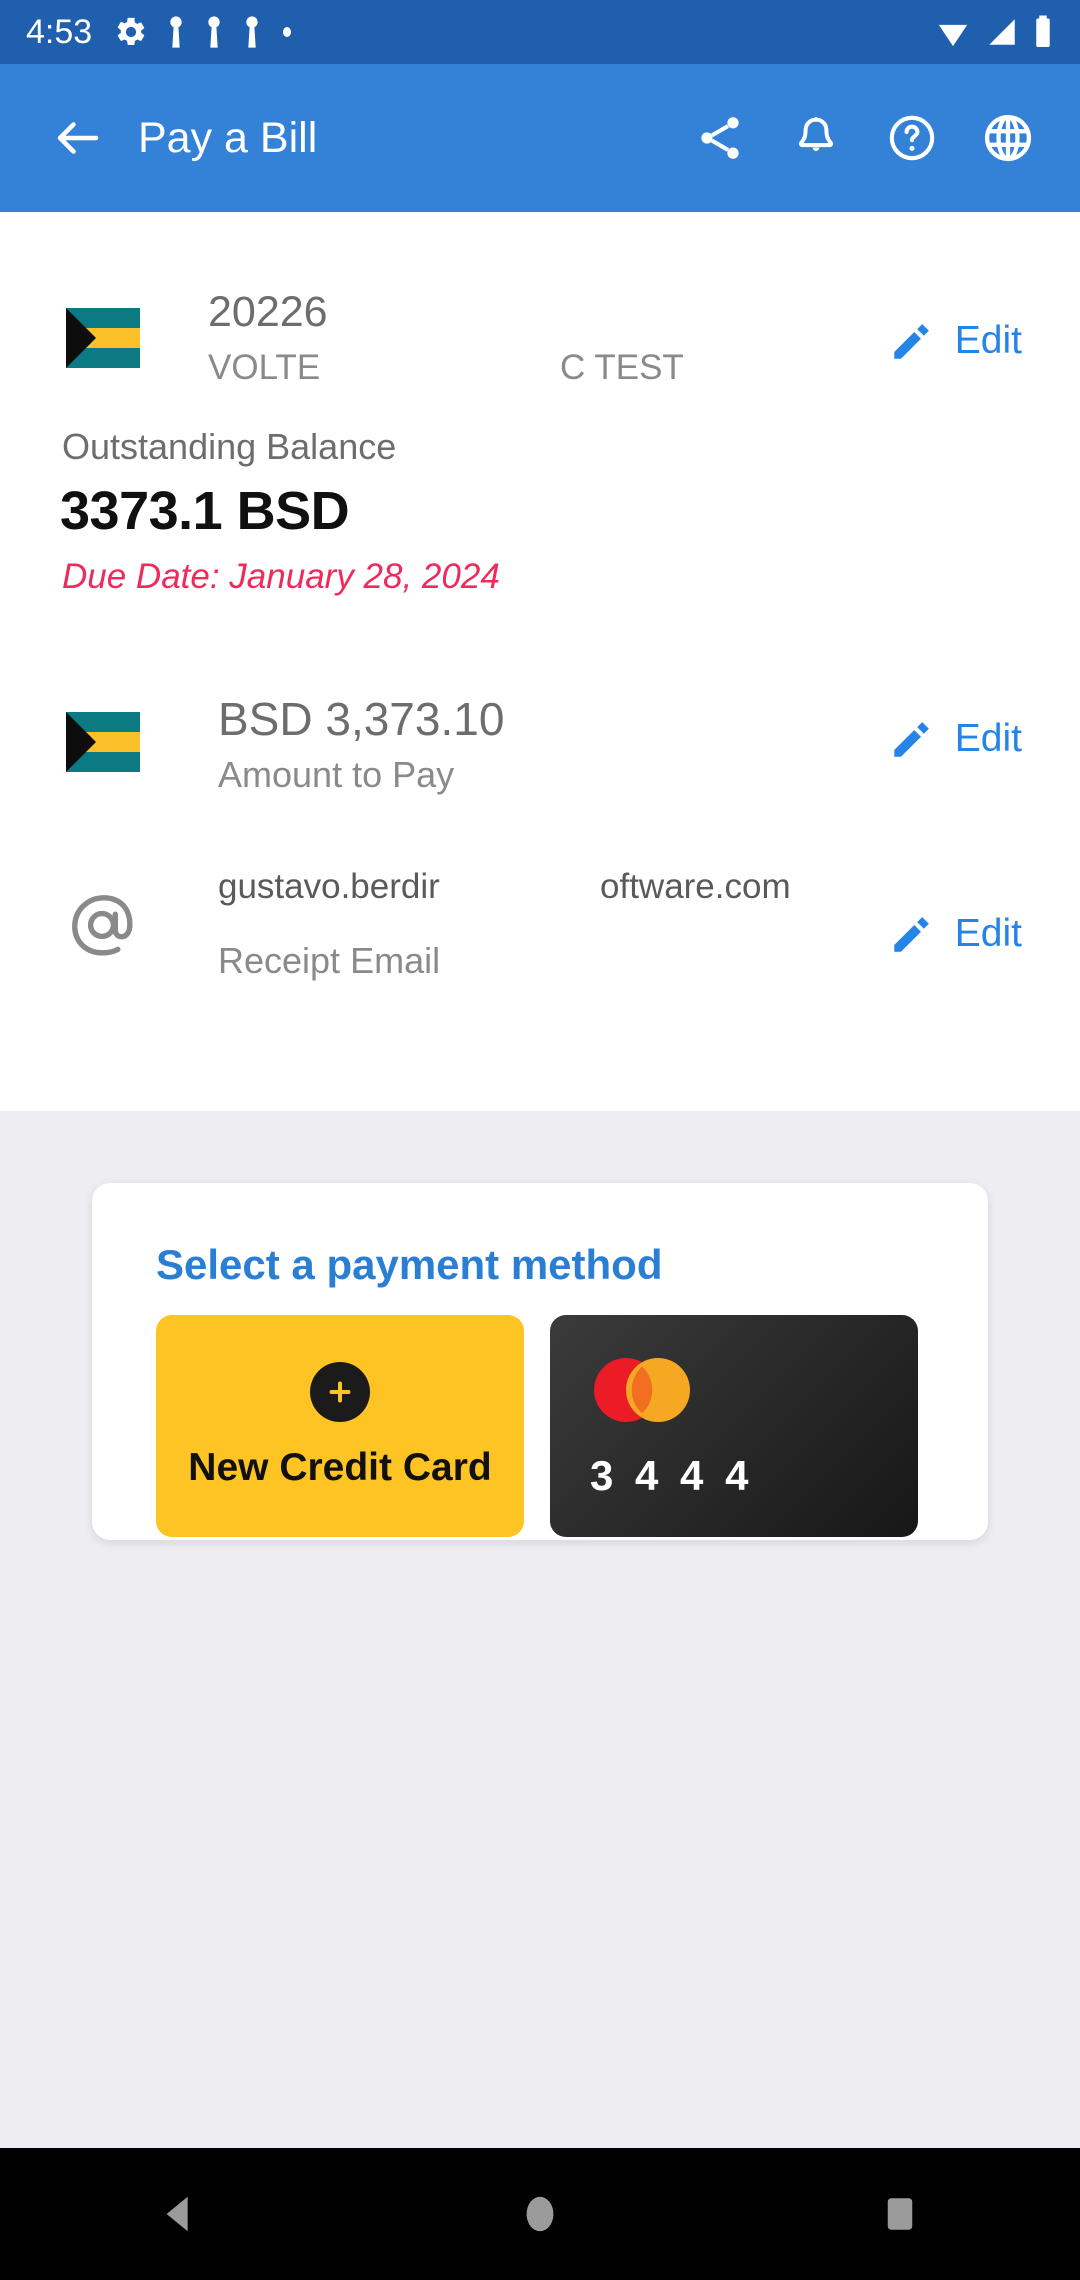 The height and width of the screenshot is (2280, 1080). I want to click on plus-glyph, so click(340, 1392).